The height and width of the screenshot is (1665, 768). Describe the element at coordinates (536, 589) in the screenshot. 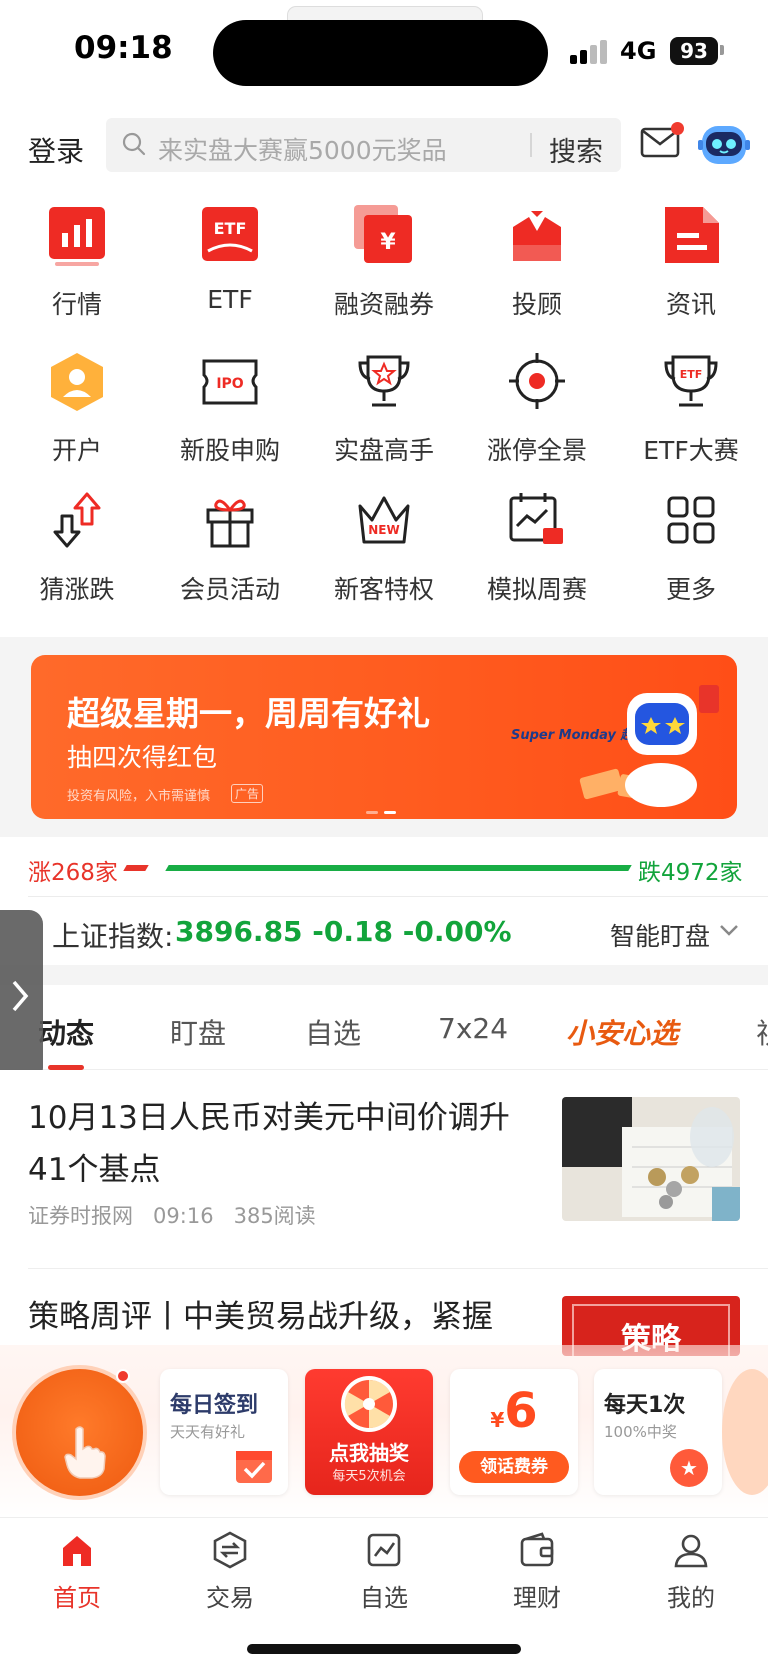

I see `menu-label: 模拟周赛` at that location.